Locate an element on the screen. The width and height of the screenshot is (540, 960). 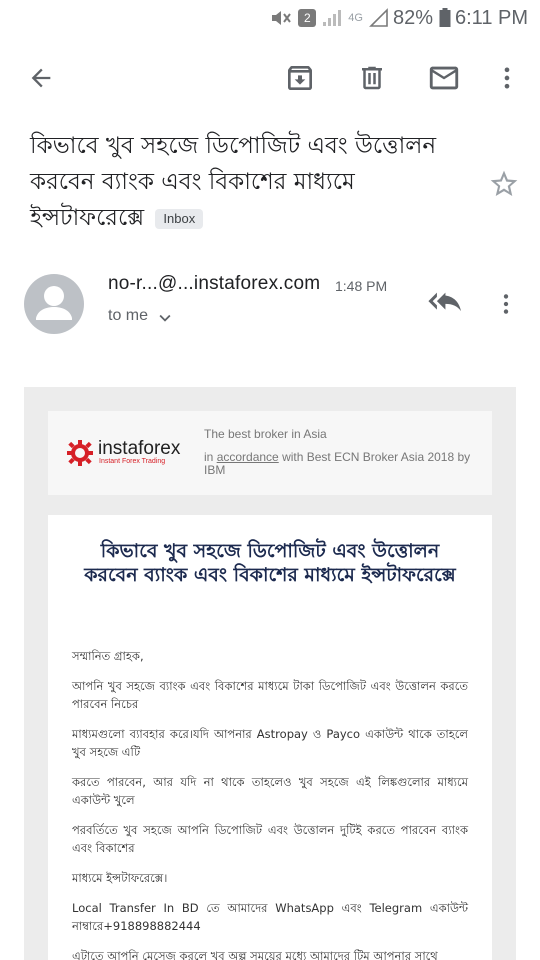
header-award-prefix: in is located at coordinates (209, 457).